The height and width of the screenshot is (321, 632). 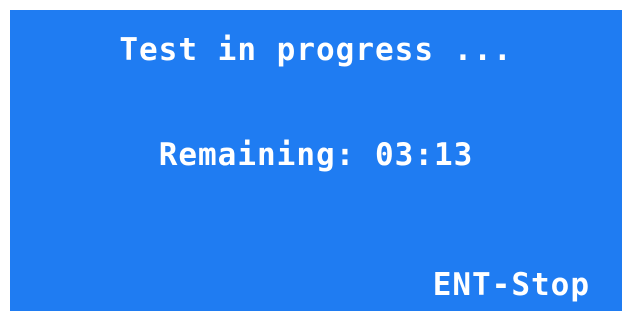 What do you see at coordinates (511, 285) in the screenshot?
I see `ent-stop-softkey: ENT-Stop` at bounding box center [511, 285].